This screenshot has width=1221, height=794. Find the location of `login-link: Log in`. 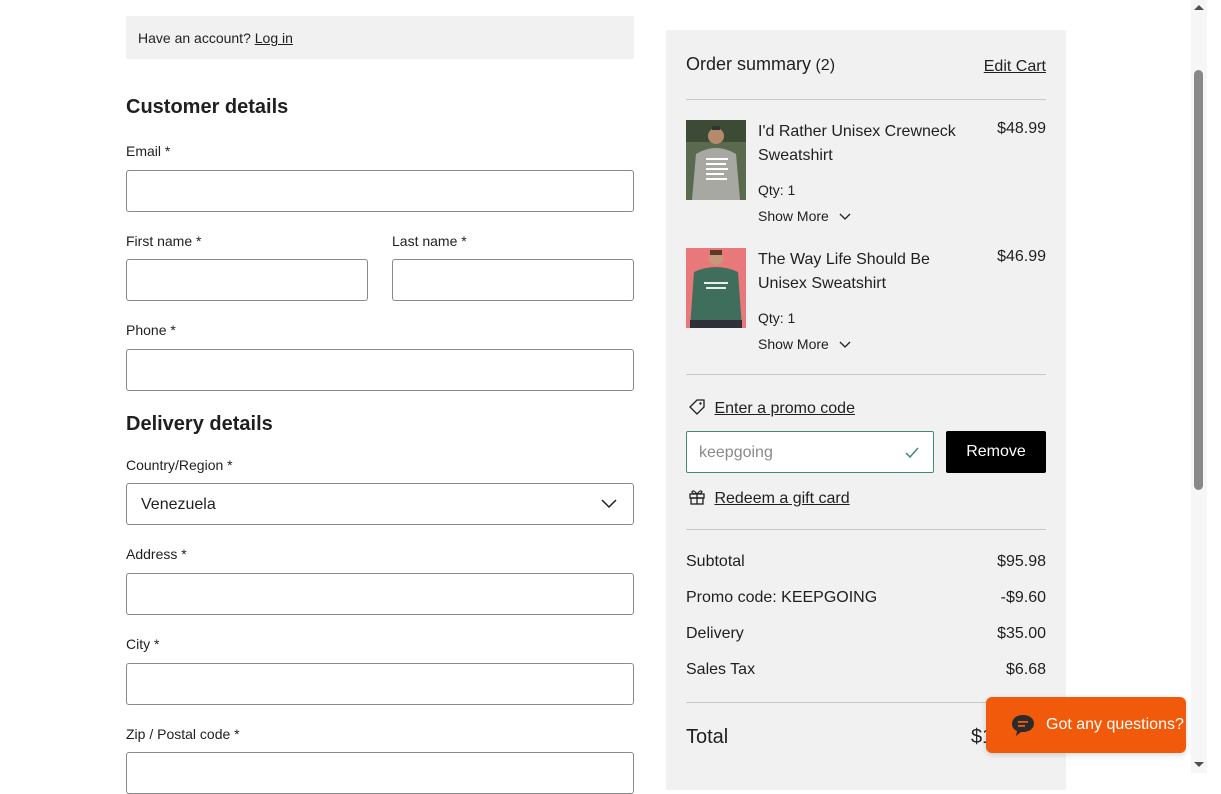

login-link: Log in is located at coordinates (274, 38).